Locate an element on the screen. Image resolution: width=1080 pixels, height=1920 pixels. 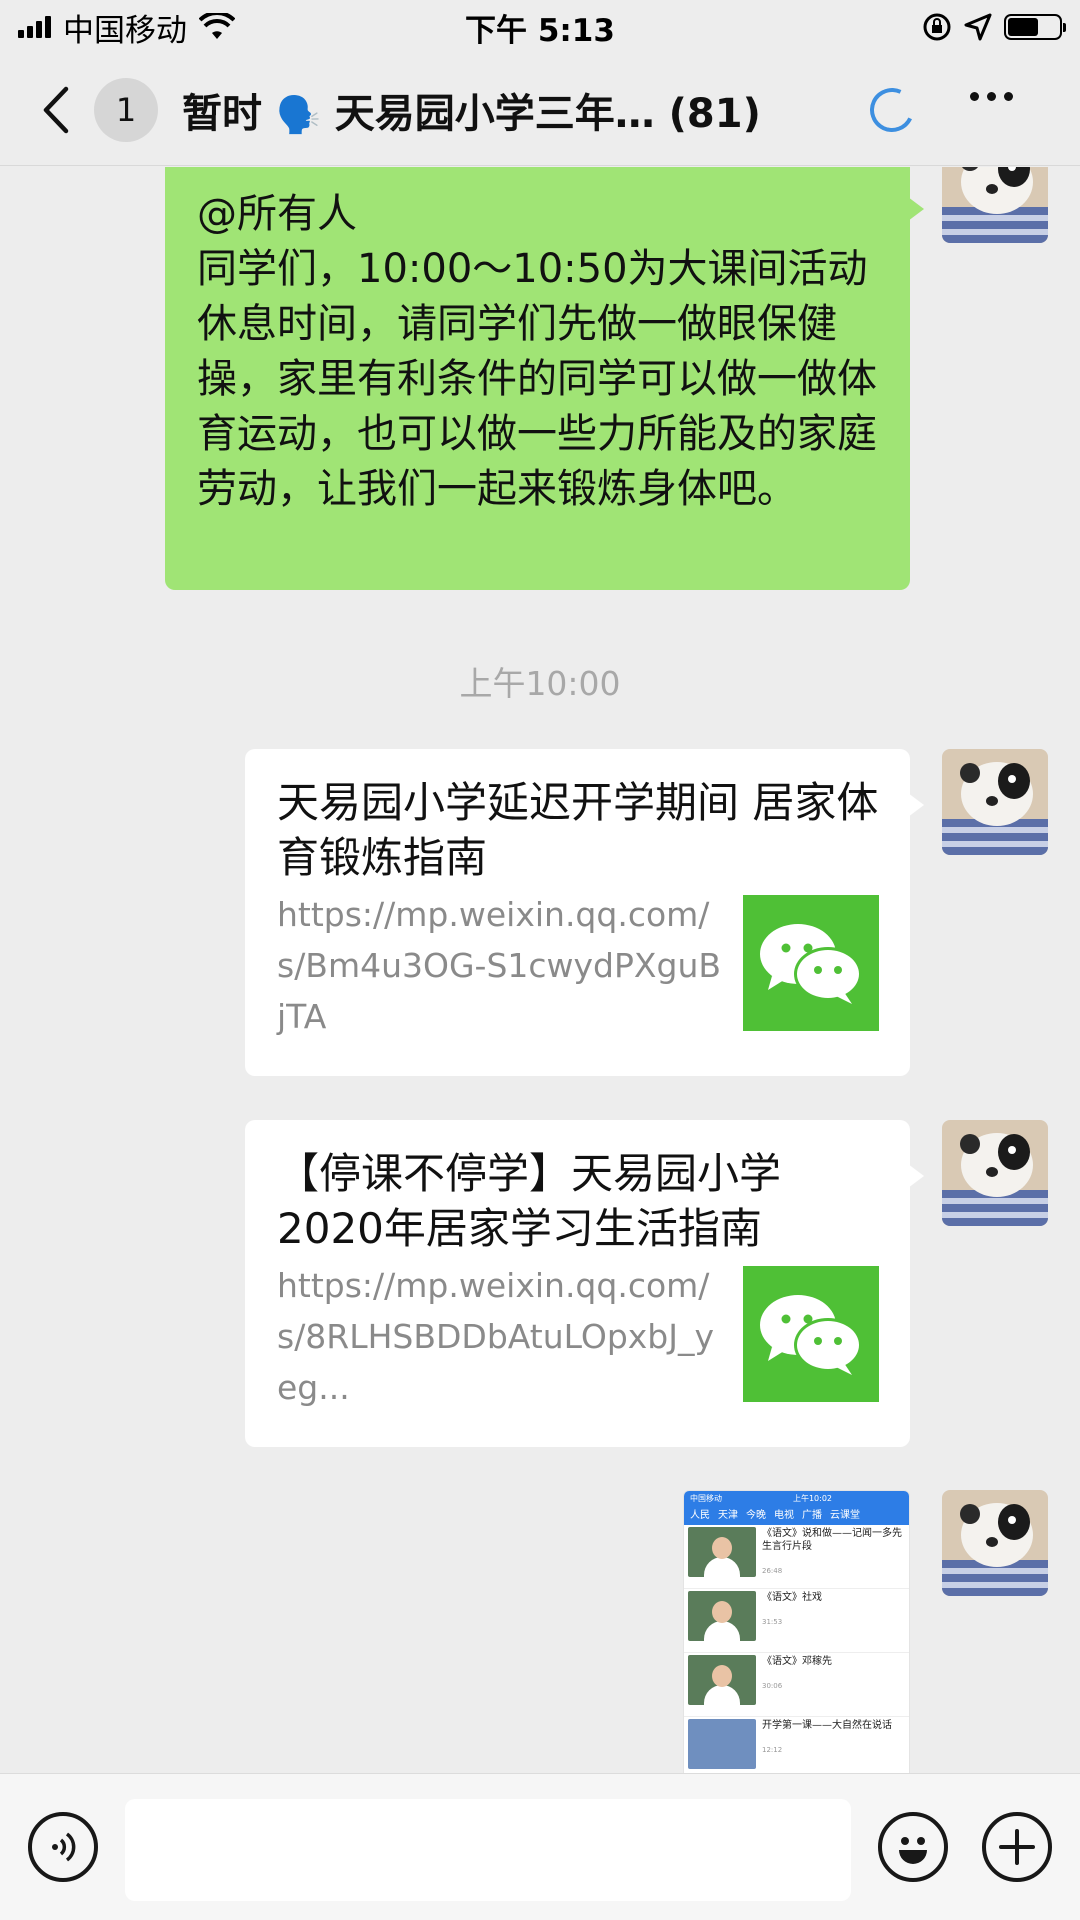
chat-header: 1 暂时 🗣️ 天易园小学三年… (81) is located at coordinates (540, 110).